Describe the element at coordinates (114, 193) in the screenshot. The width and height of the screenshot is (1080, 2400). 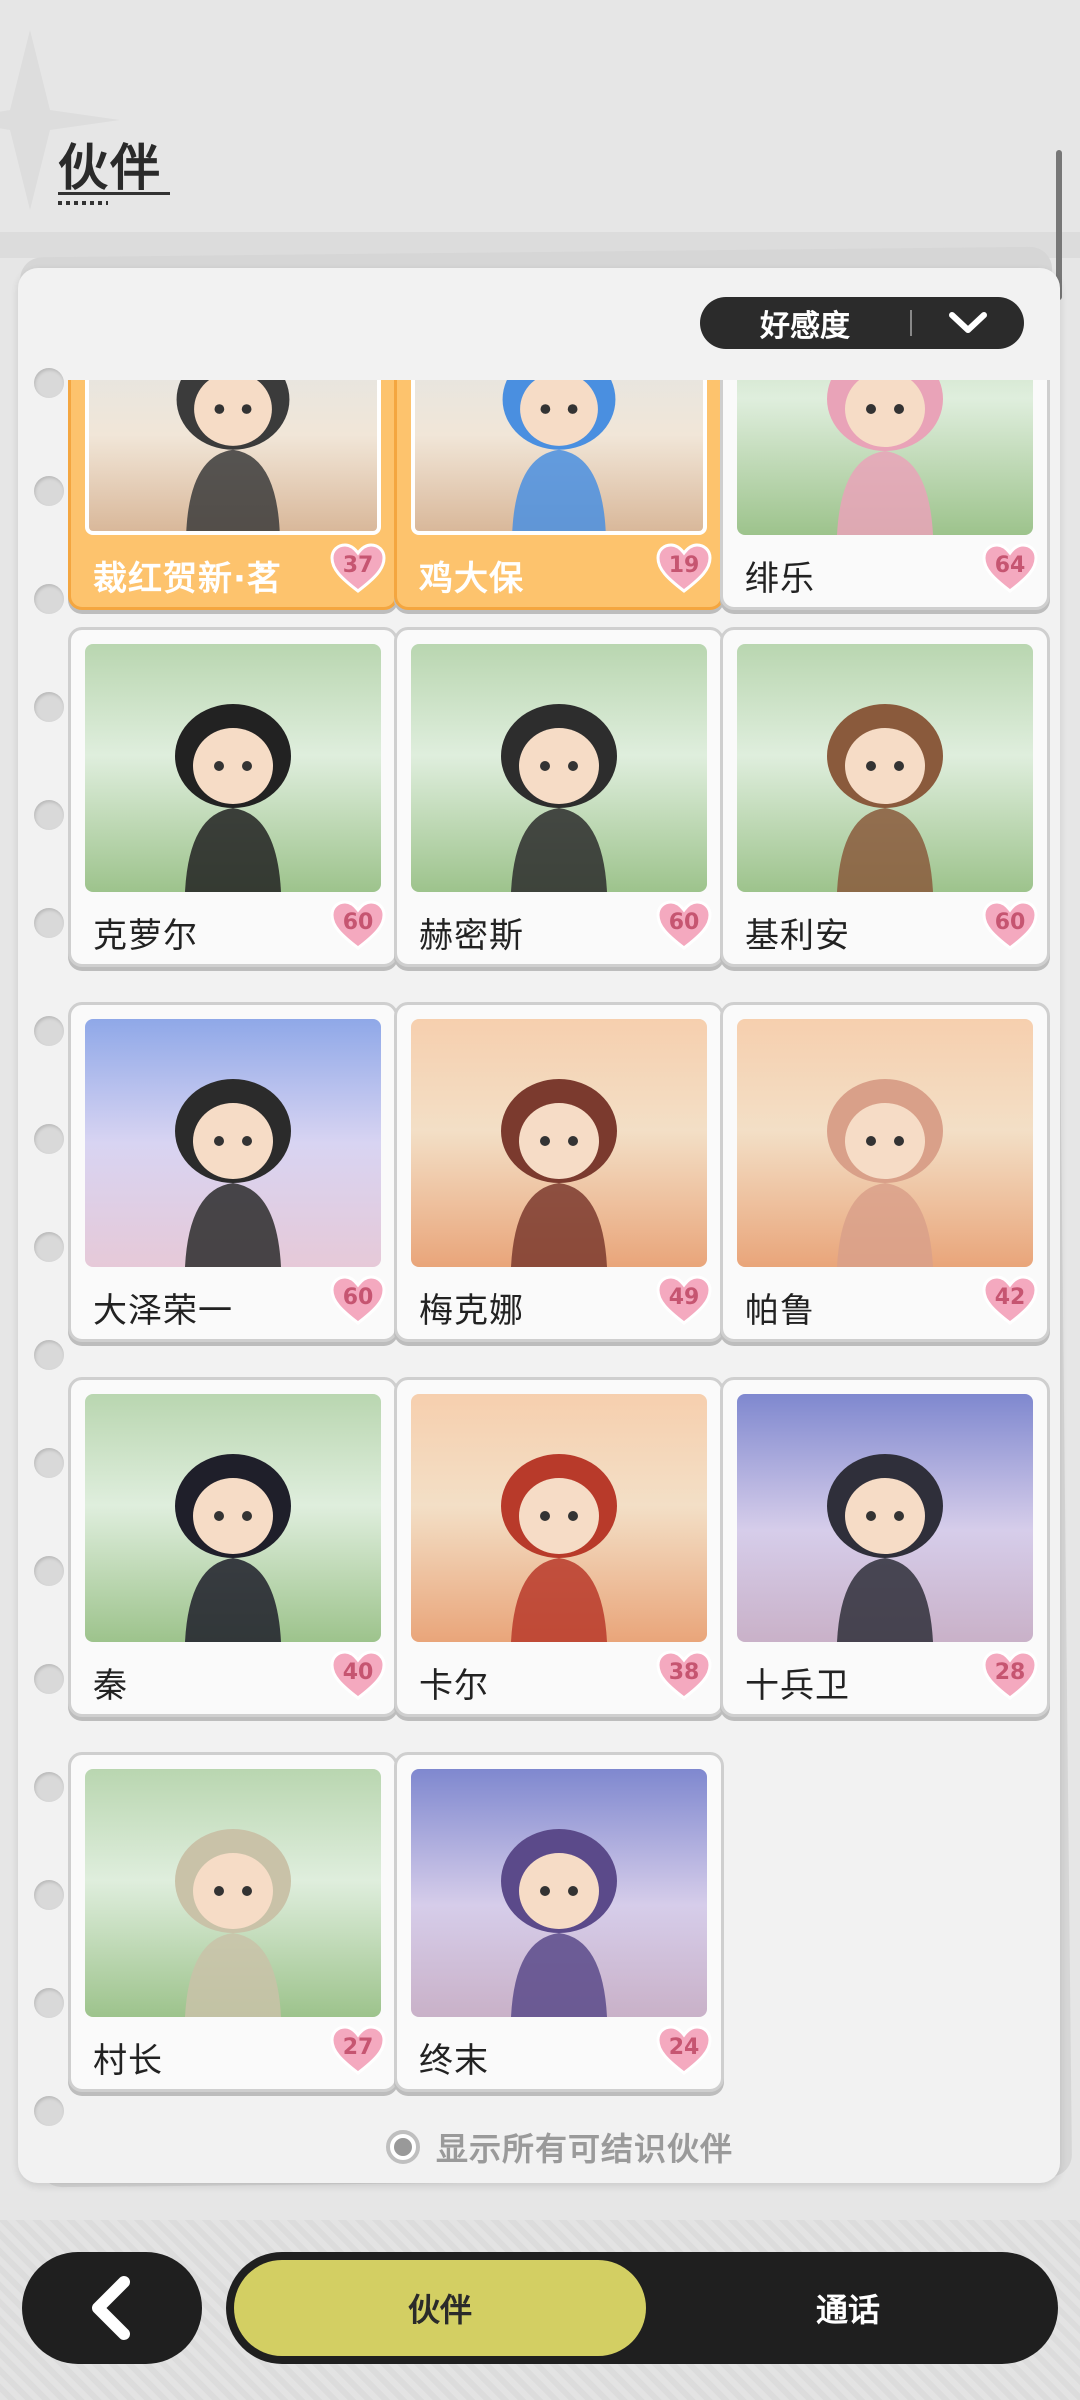
I see `title-underline` at that location.